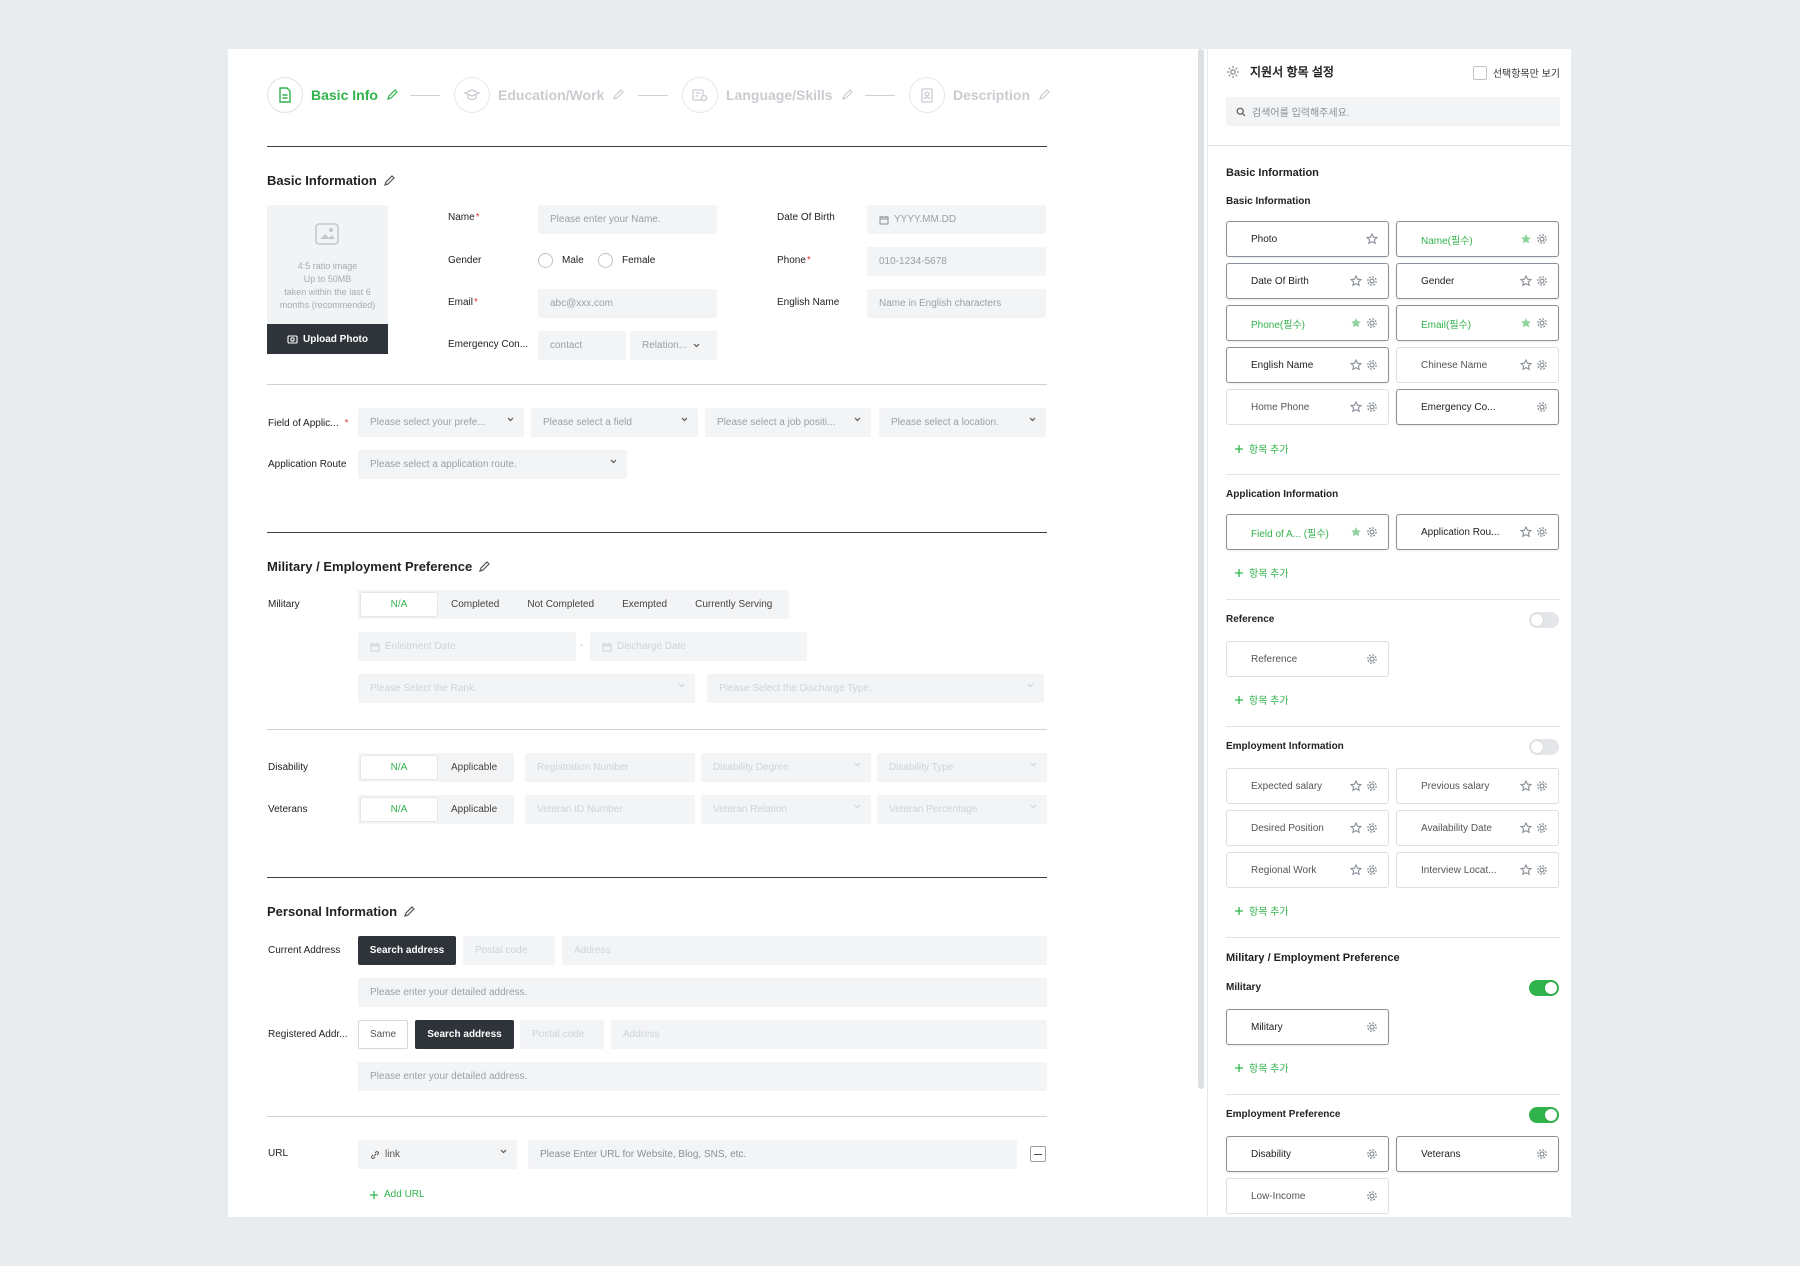  I want to click on military-option-currently-serving: Currently Serving, so click(733, 604).